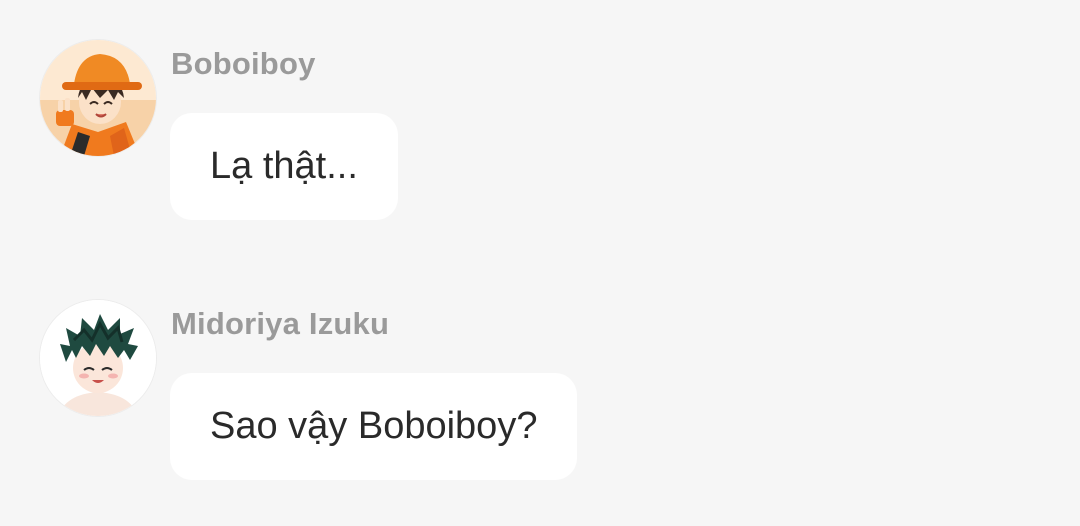  What do you see at coordinates (243, 63) in the screenshot?
I see `sender-name: Boboiboy` at bounding box center [243, 63].